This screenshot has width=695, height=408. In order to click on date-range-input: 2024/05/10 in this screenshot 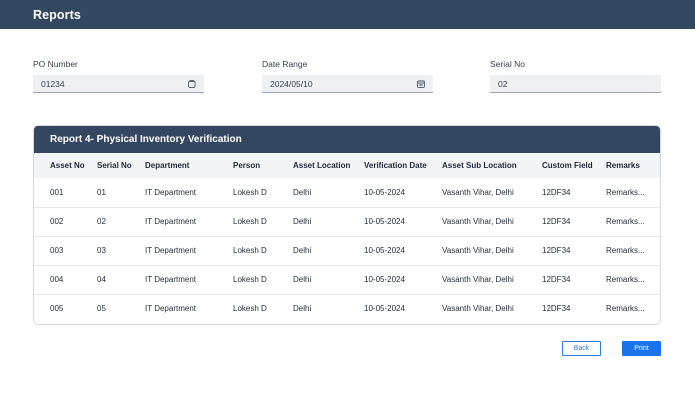, I will do `click(347, 84)`.